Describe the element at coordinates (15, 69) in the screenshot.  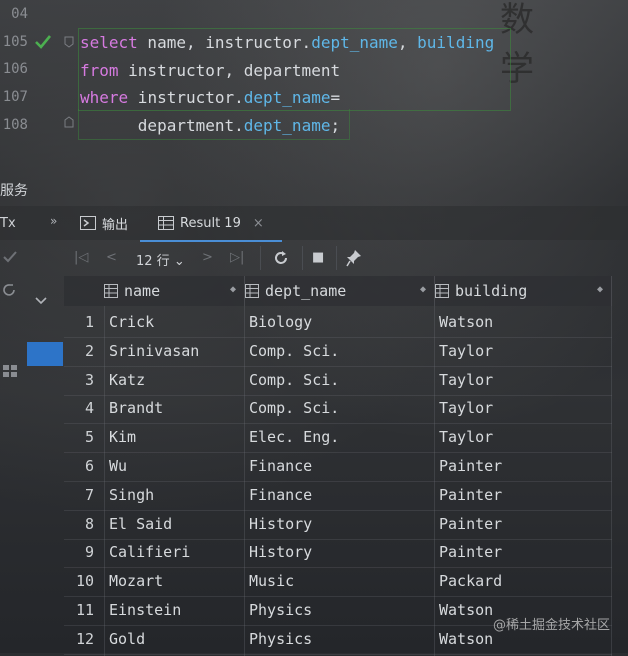
I see `line-number: 106` at that location.